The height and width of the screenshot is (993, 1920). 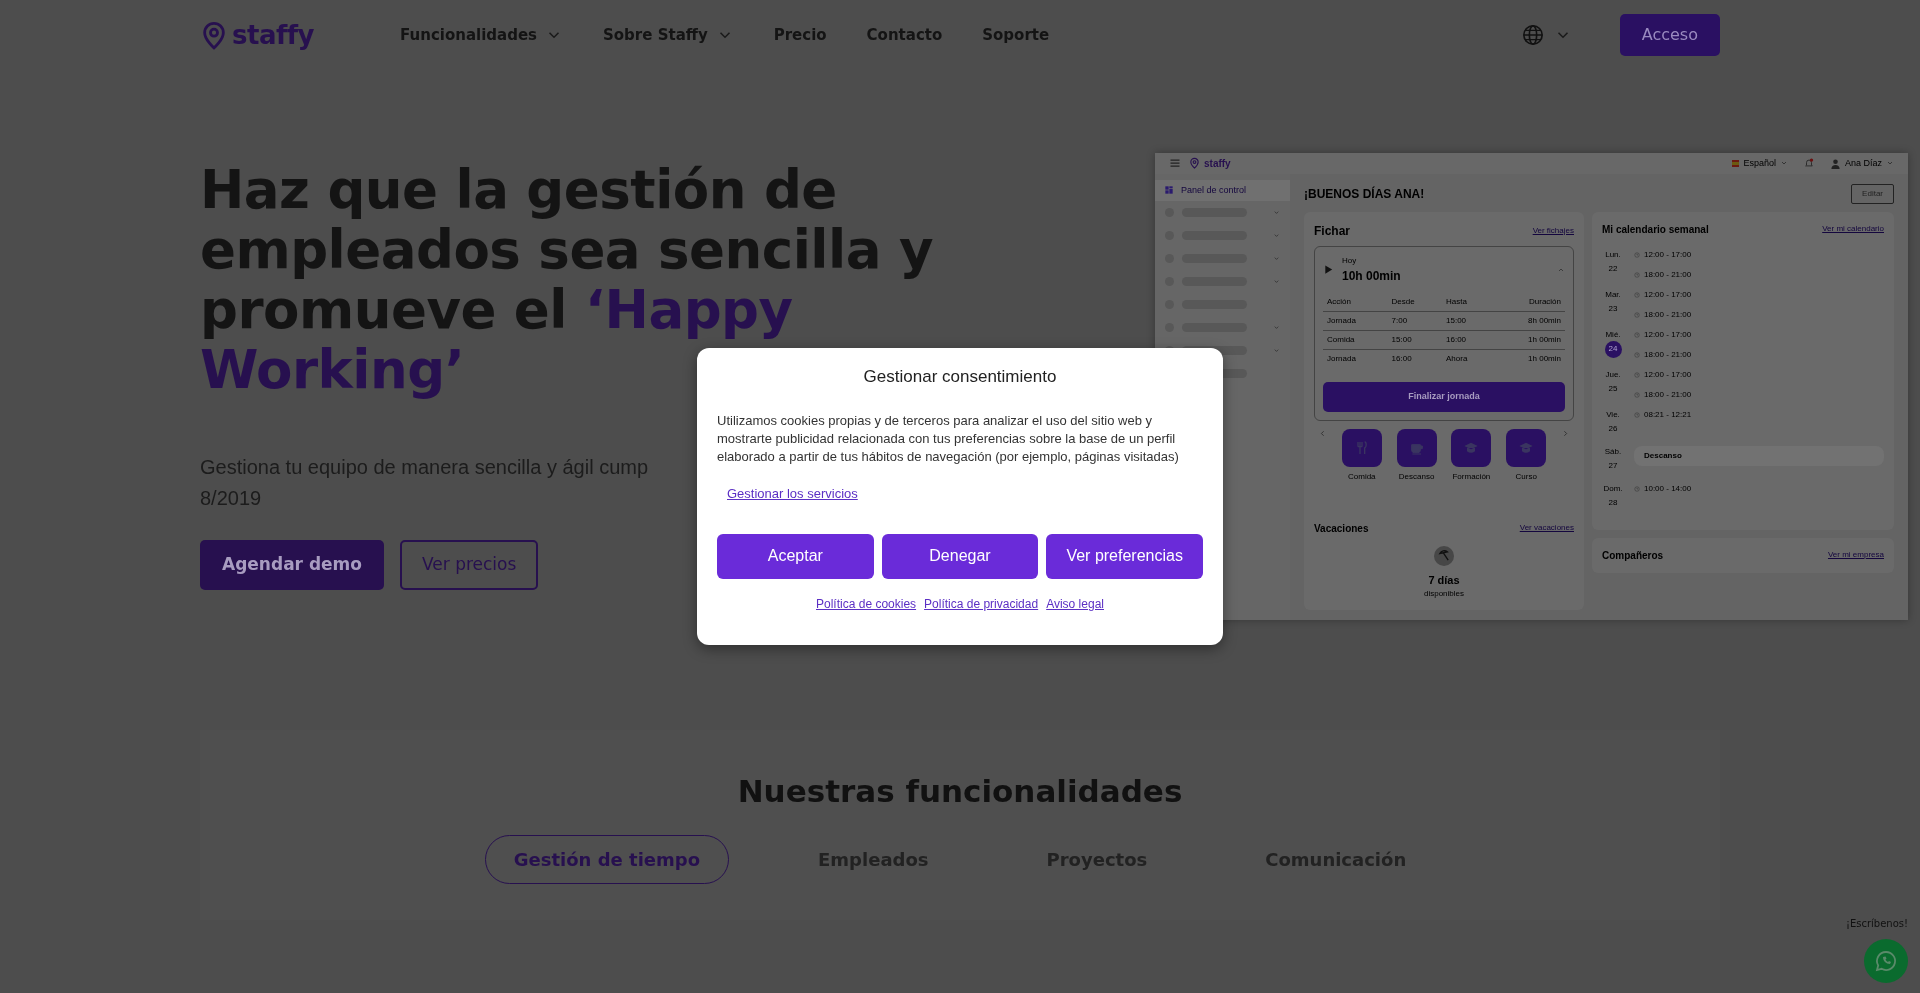 I want to click on chevron-left-icon, so click(x=1322, y=433).